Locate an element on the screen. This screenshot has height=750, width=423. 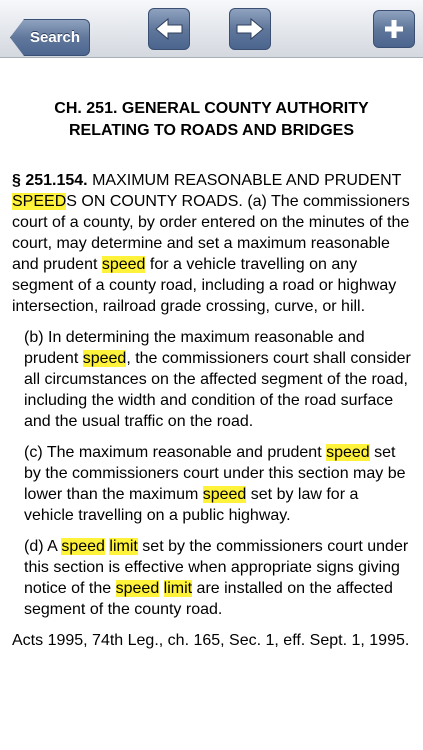
section-heading-text: S ON COUNTY ROADS. is located at coordinates (154, 201).